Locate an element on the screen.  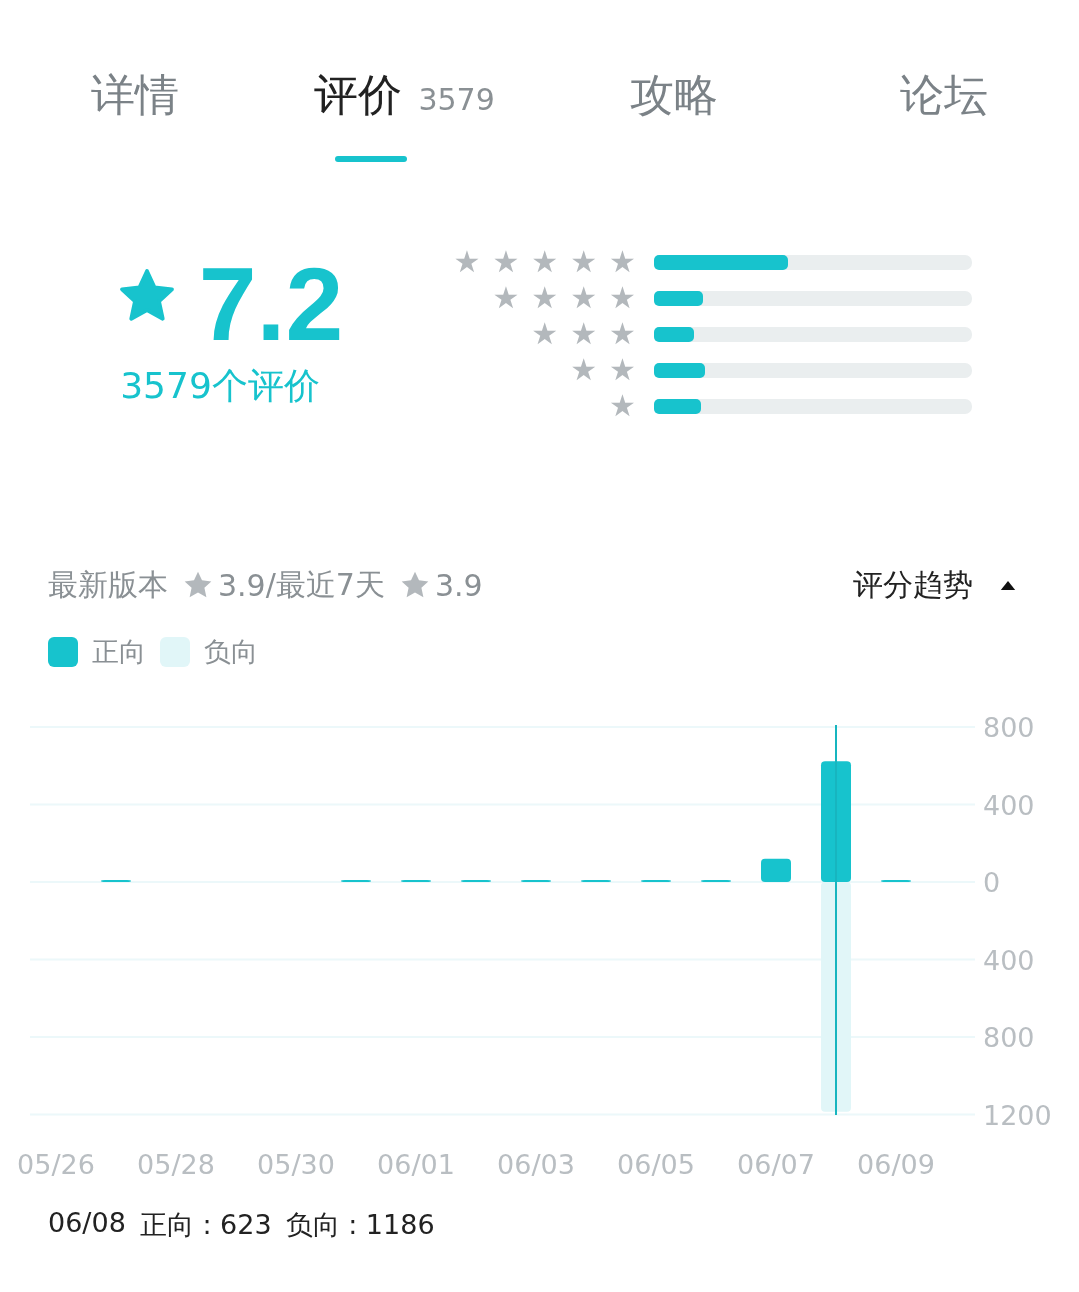
x-axis-label: 05/26 is located at coordinates (56, 1164).